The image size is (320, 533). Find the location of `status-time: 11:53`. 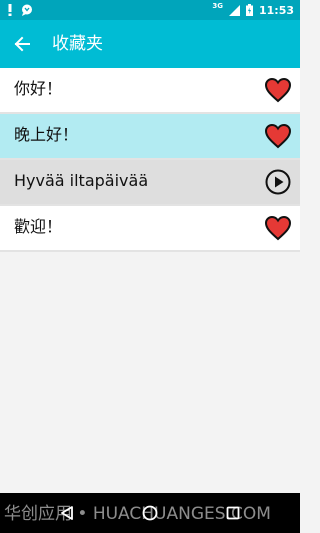

status-time: 11:53 is located at coordinates (276, 10).